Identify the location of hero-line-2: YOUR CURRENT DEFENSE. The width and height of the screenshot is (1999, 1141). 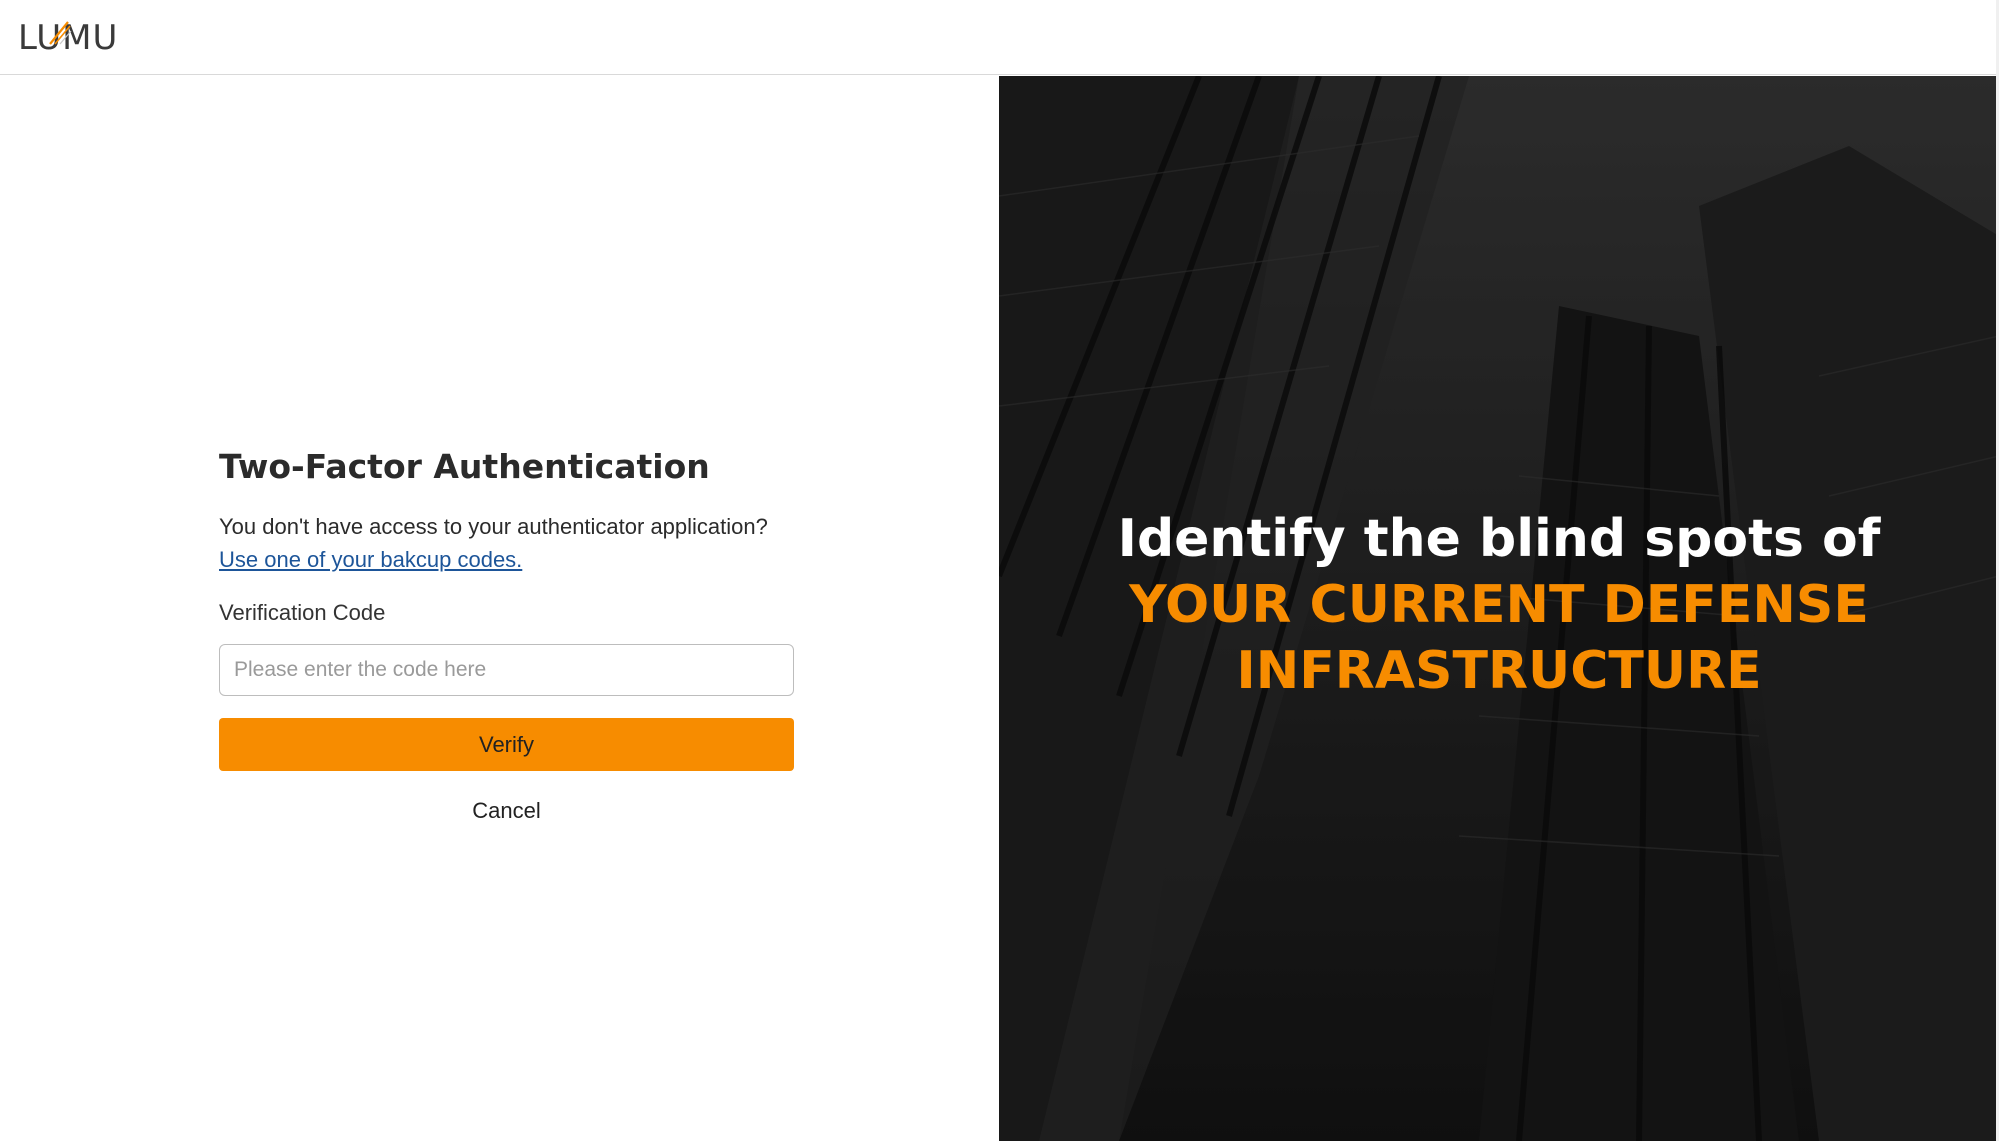
(1499, 605).